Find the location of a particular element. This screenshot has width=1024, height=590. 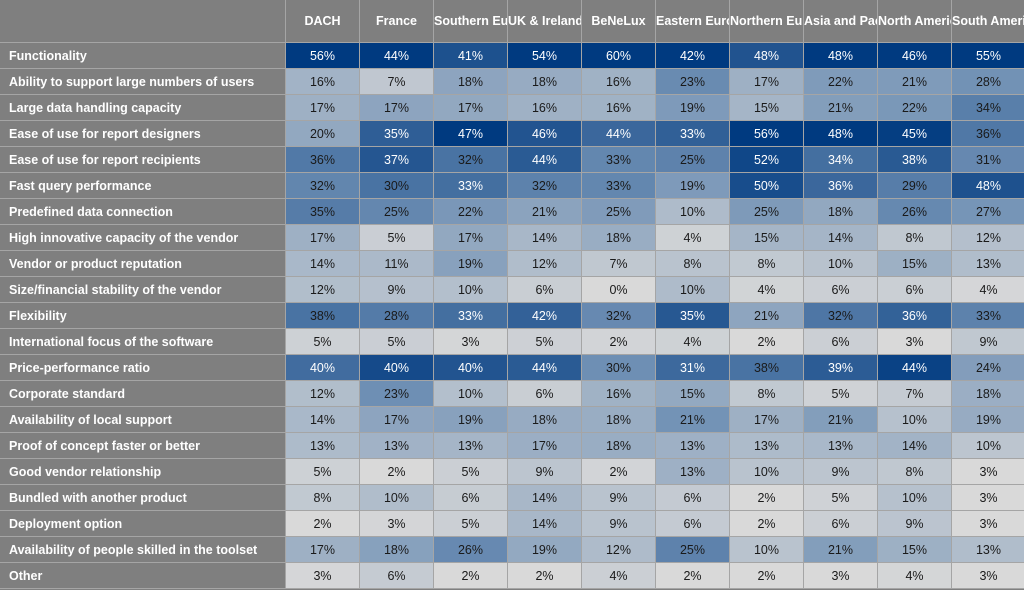

heatmap-cell: 38% is located at coordinates (766, 367).